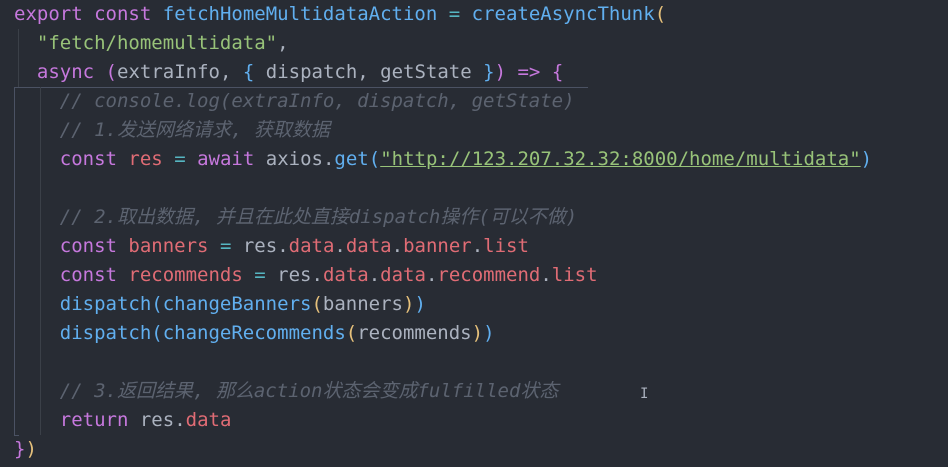  What do you see at coordinates (237, 304) in the screenshot?
I see `code-token: changeBanners` at bounding box center [237, 304].